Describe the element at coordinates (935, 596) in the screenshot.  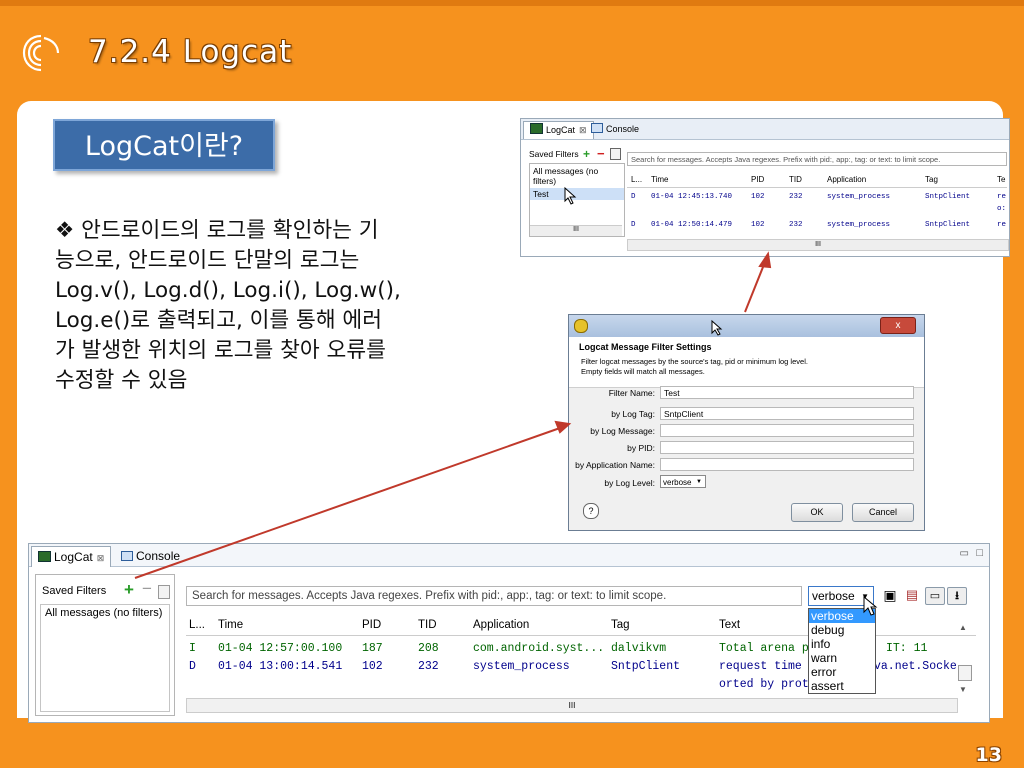
I see `toggle-view-icon: ▭` at that location.